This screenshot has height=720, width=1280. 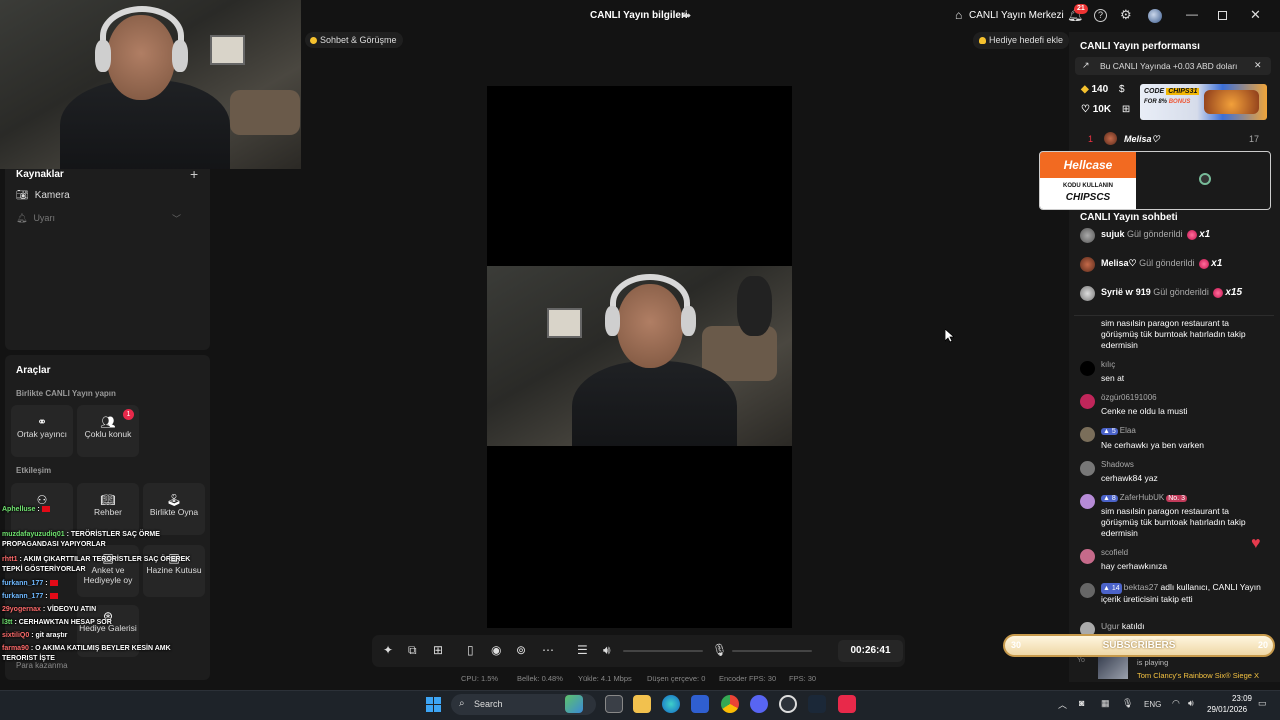 I want to click on chat-username: kılıç, so click(x=1108, y=364).